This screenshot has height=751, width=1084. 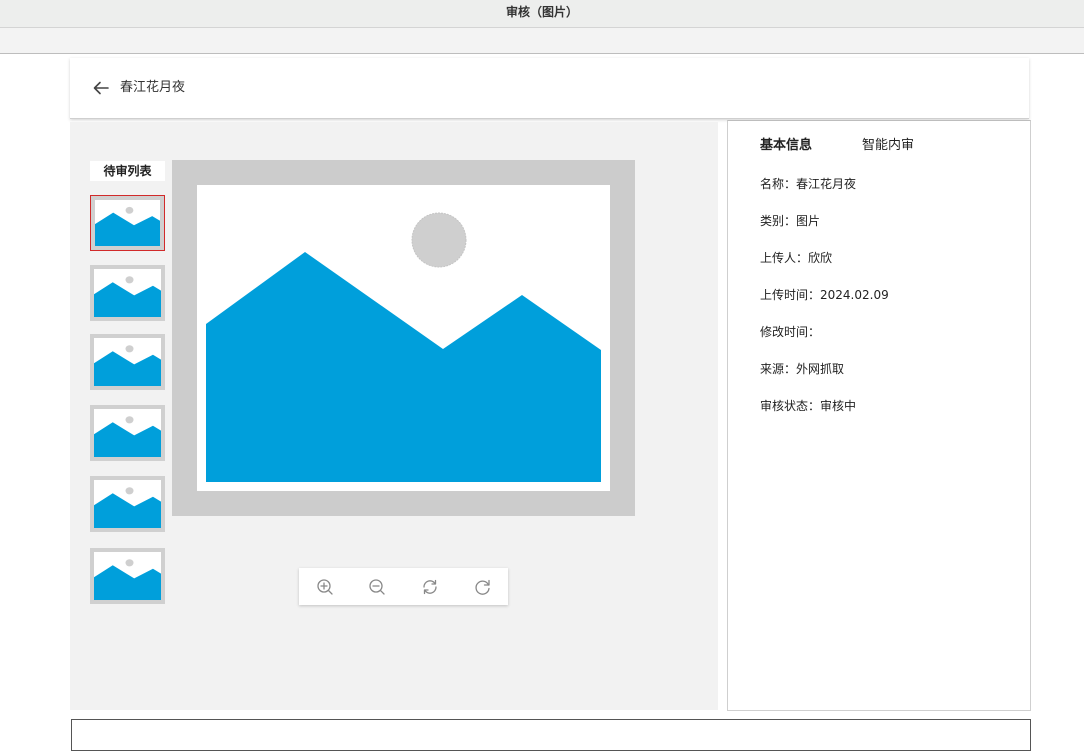 I want to click on info-name: 名称：春江花月夜, so click(x=808, y=184).